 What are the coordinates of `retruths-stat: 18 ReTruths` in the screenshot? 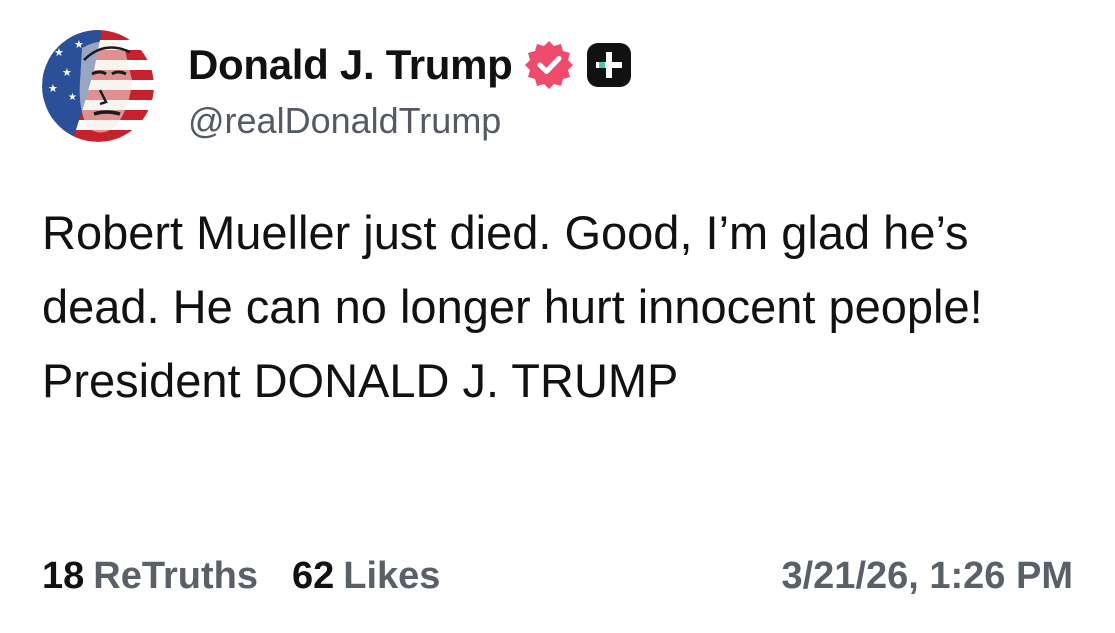 It's located at (150, 576).